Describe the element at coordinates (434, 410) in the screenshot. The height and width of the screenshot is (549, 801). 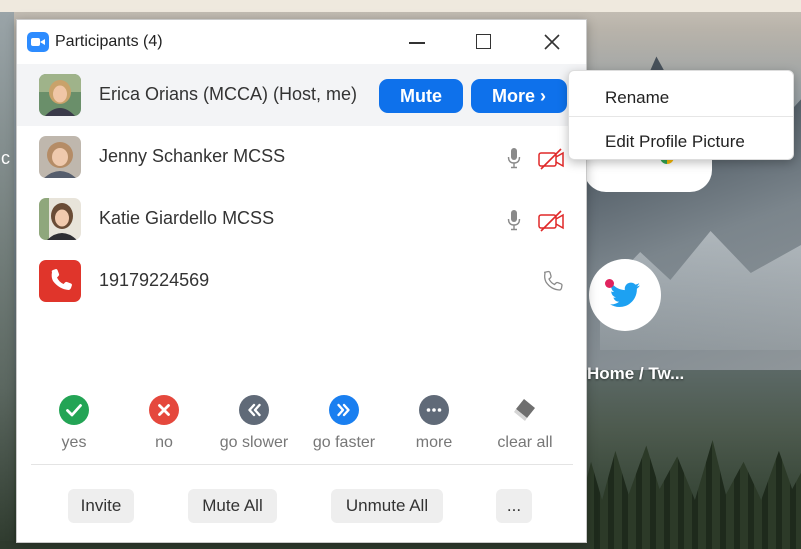
I see `ellipsis-icon` at that location.